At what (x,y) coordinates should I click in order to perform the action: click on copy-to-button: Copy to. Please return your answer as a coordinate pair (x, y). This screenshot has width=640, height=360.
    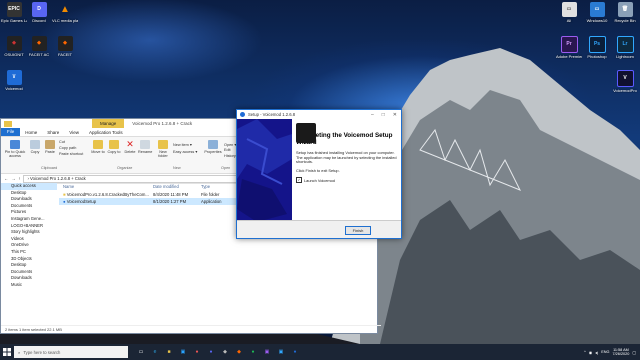
    Looking at the image, I should click on (114, 147).